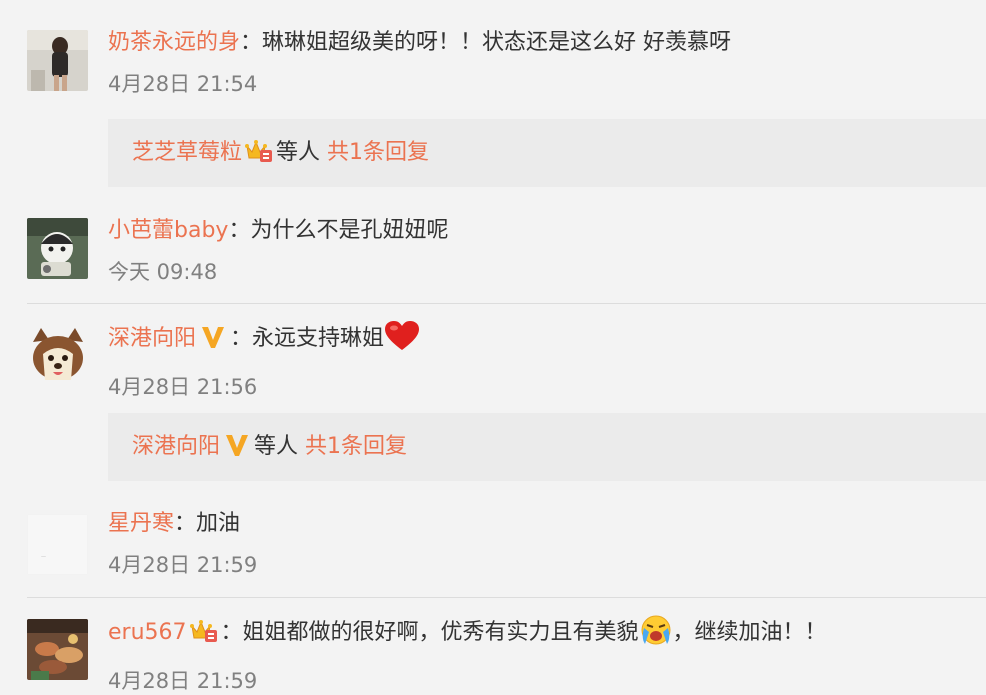 The width and height of the screenshot is (986, 695). I want to click on username-link: 小芭蕾baby, so click(168, 230).